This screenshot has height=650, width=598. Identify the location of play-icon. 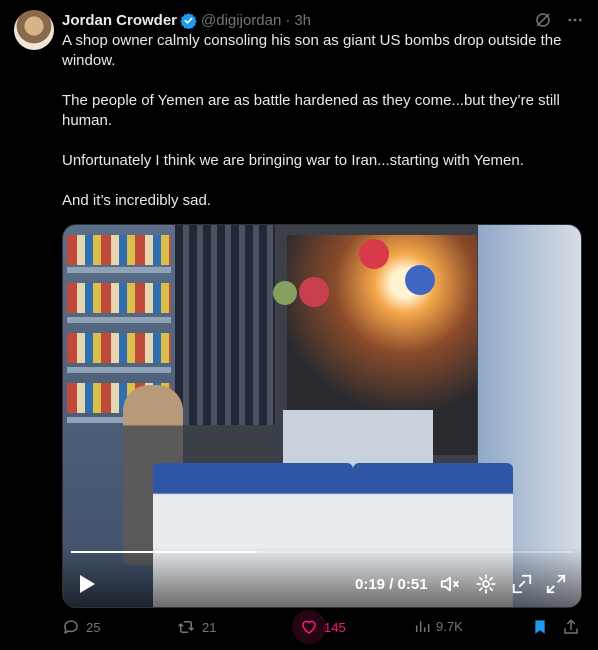
(87, 584).